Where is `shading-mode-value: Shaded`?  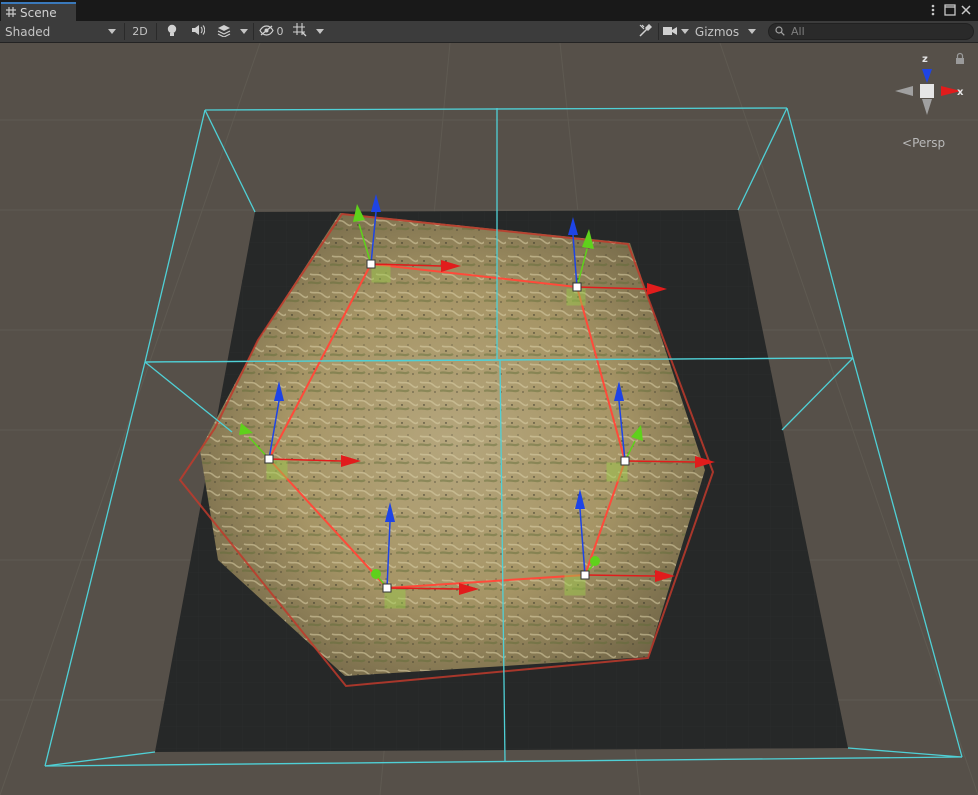 shading-mode-value: Shaded is located at coordinates (28, 31).